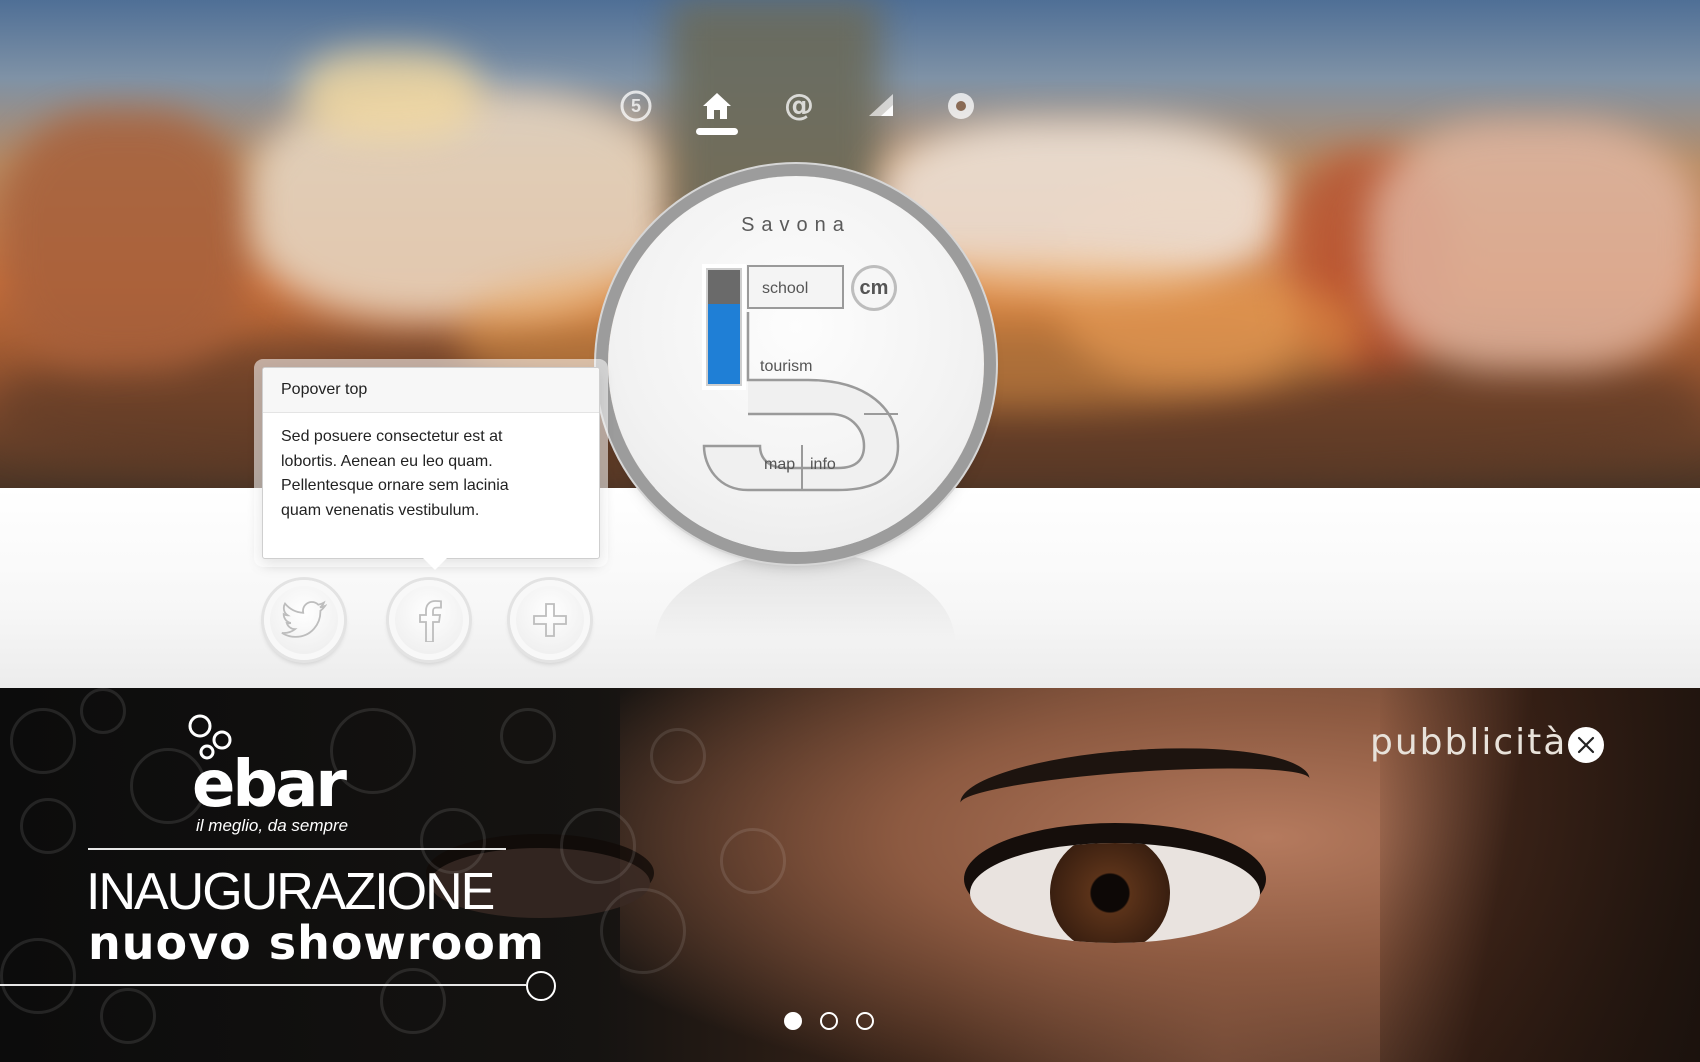 The height and width of the screenshot is (1062, 1700). Describe the element at coordinates (786, 367) in the screenshot. I see `dial-tourism-link: tourism` at that location.